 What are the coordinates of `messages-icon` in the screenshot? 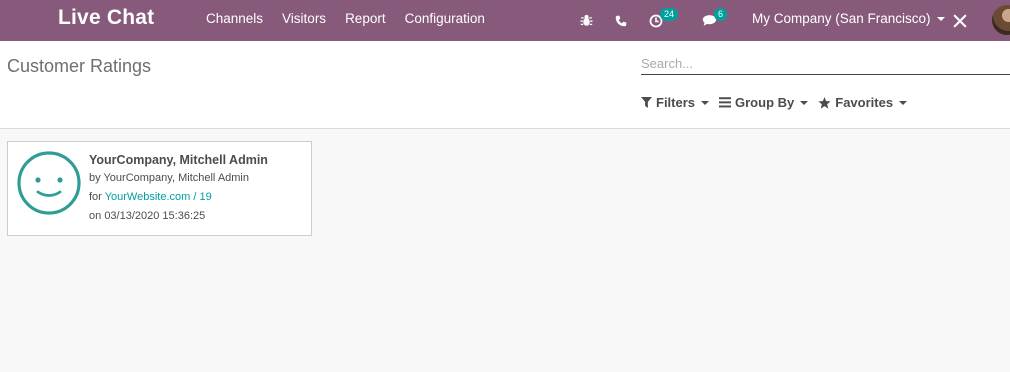 It's located at (709, 20).